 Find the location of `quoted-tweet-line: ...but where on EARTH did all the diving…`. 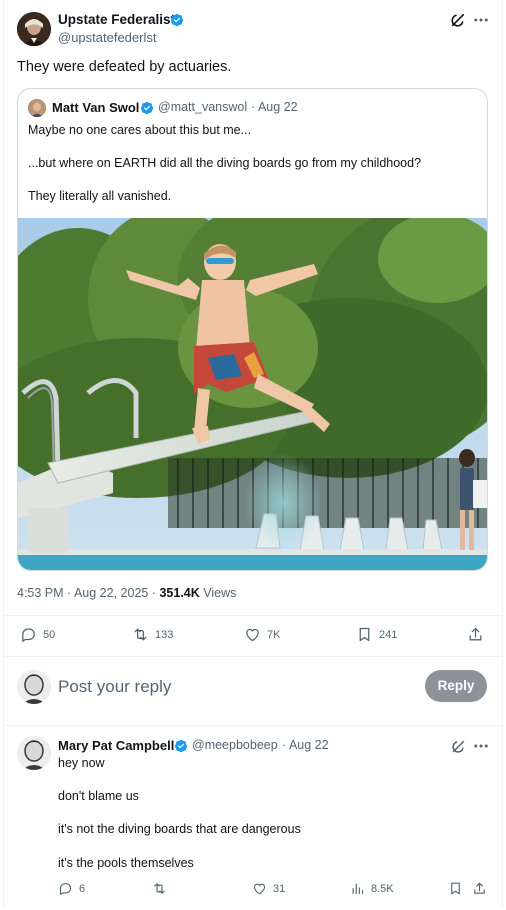

quoted-tweet-line: ...but where on EARTH did all the diving… is located at coordinates (225, 163).